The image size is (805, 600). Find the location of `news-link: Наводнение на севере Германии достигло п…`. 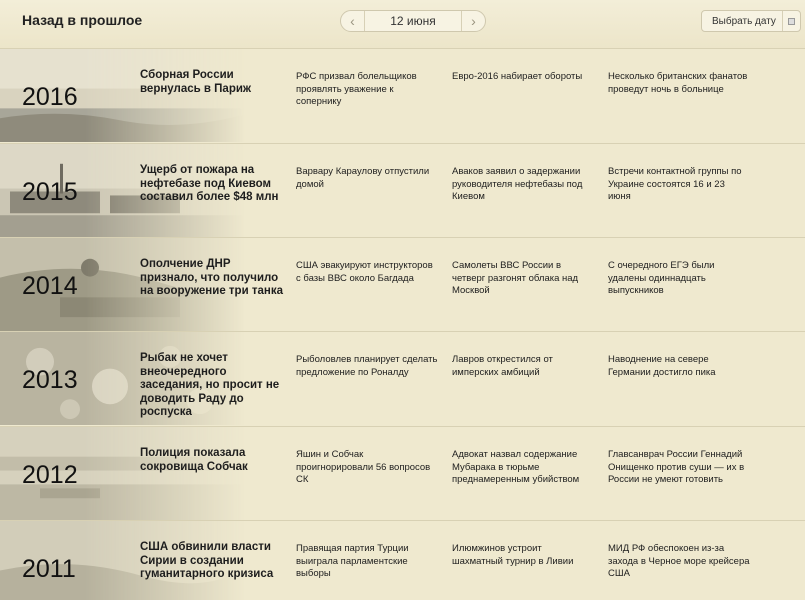

news-link: Наводнение на севере Германии достигло п… is located at coordinates (679, 366).